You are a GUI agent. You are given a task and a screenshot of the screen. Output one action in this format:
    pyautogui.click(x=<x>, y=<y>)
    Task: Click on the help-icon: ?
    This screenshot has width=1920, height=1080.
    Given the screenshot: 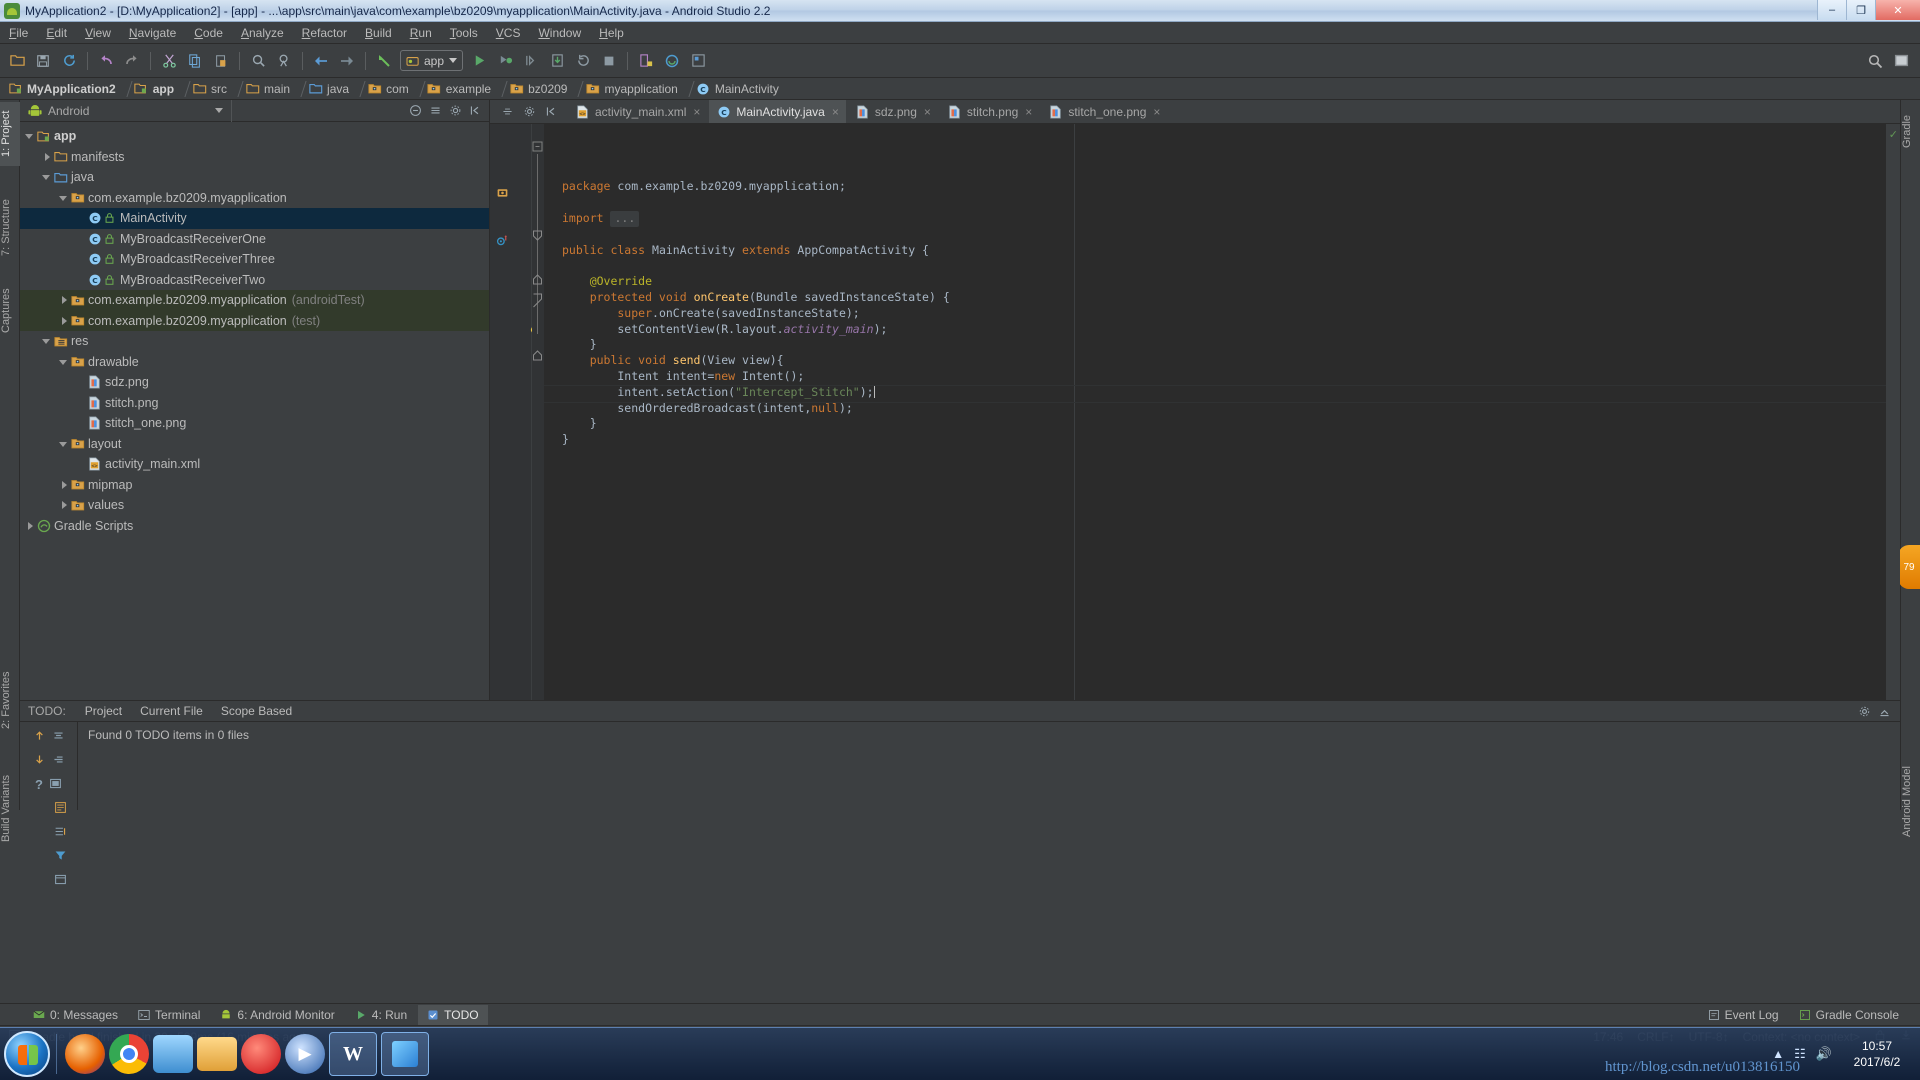 What is the action you would take?
    pyautogui.click(x=39, y=786)
    